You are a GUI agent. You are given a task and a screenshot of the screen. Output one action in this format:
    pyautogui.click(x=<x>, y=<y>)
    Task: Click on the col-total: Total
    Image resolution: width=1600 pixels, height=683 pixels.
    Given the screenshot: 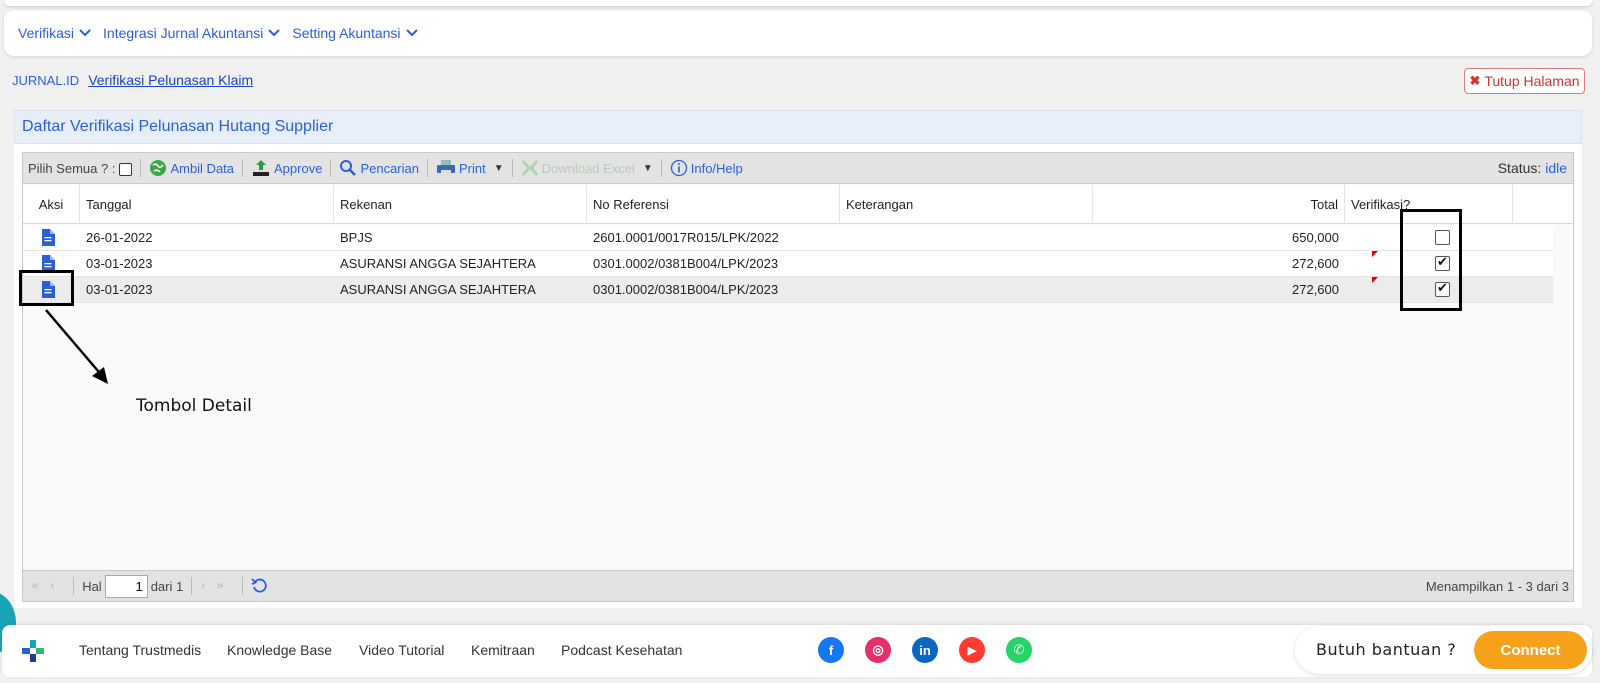 What is the action you would take?
    pyautogui.click(x=1219, y=204)
    